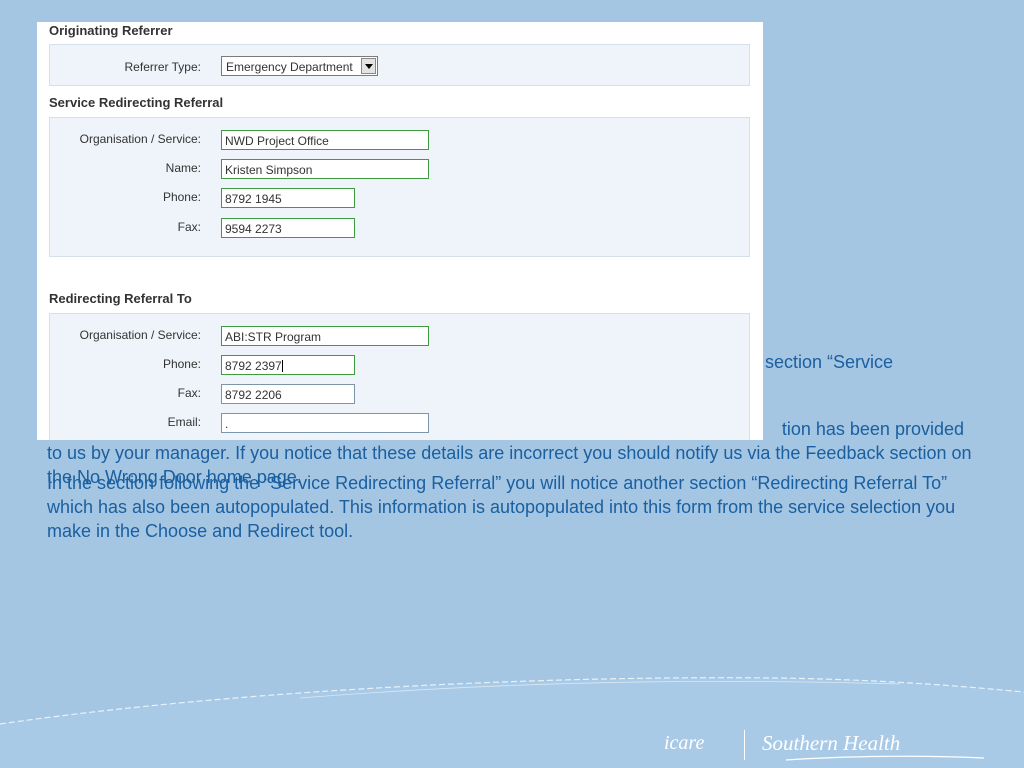  Describe the element at coordinates (325, 423) in the screenshot. I see `rrt-email-field: .` at that location.